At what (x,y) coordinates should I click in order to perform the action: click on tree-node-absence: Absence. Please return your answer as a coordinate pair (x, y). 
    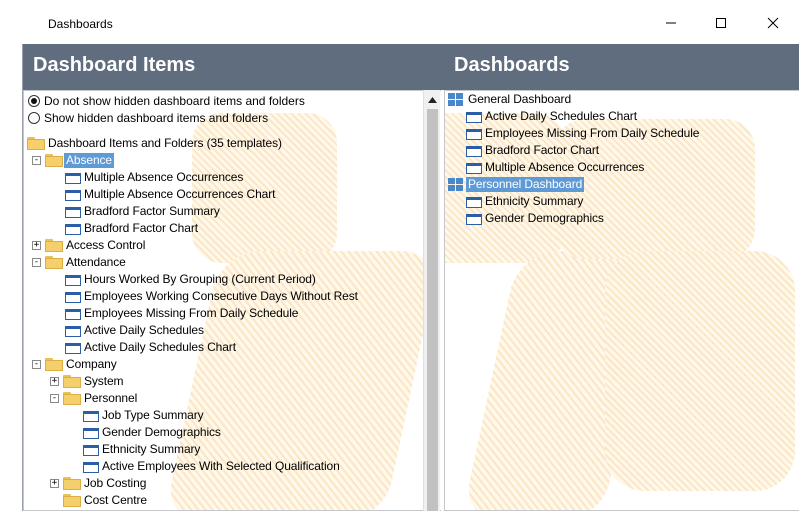
    Looking at the image, I should click on (79, 160).